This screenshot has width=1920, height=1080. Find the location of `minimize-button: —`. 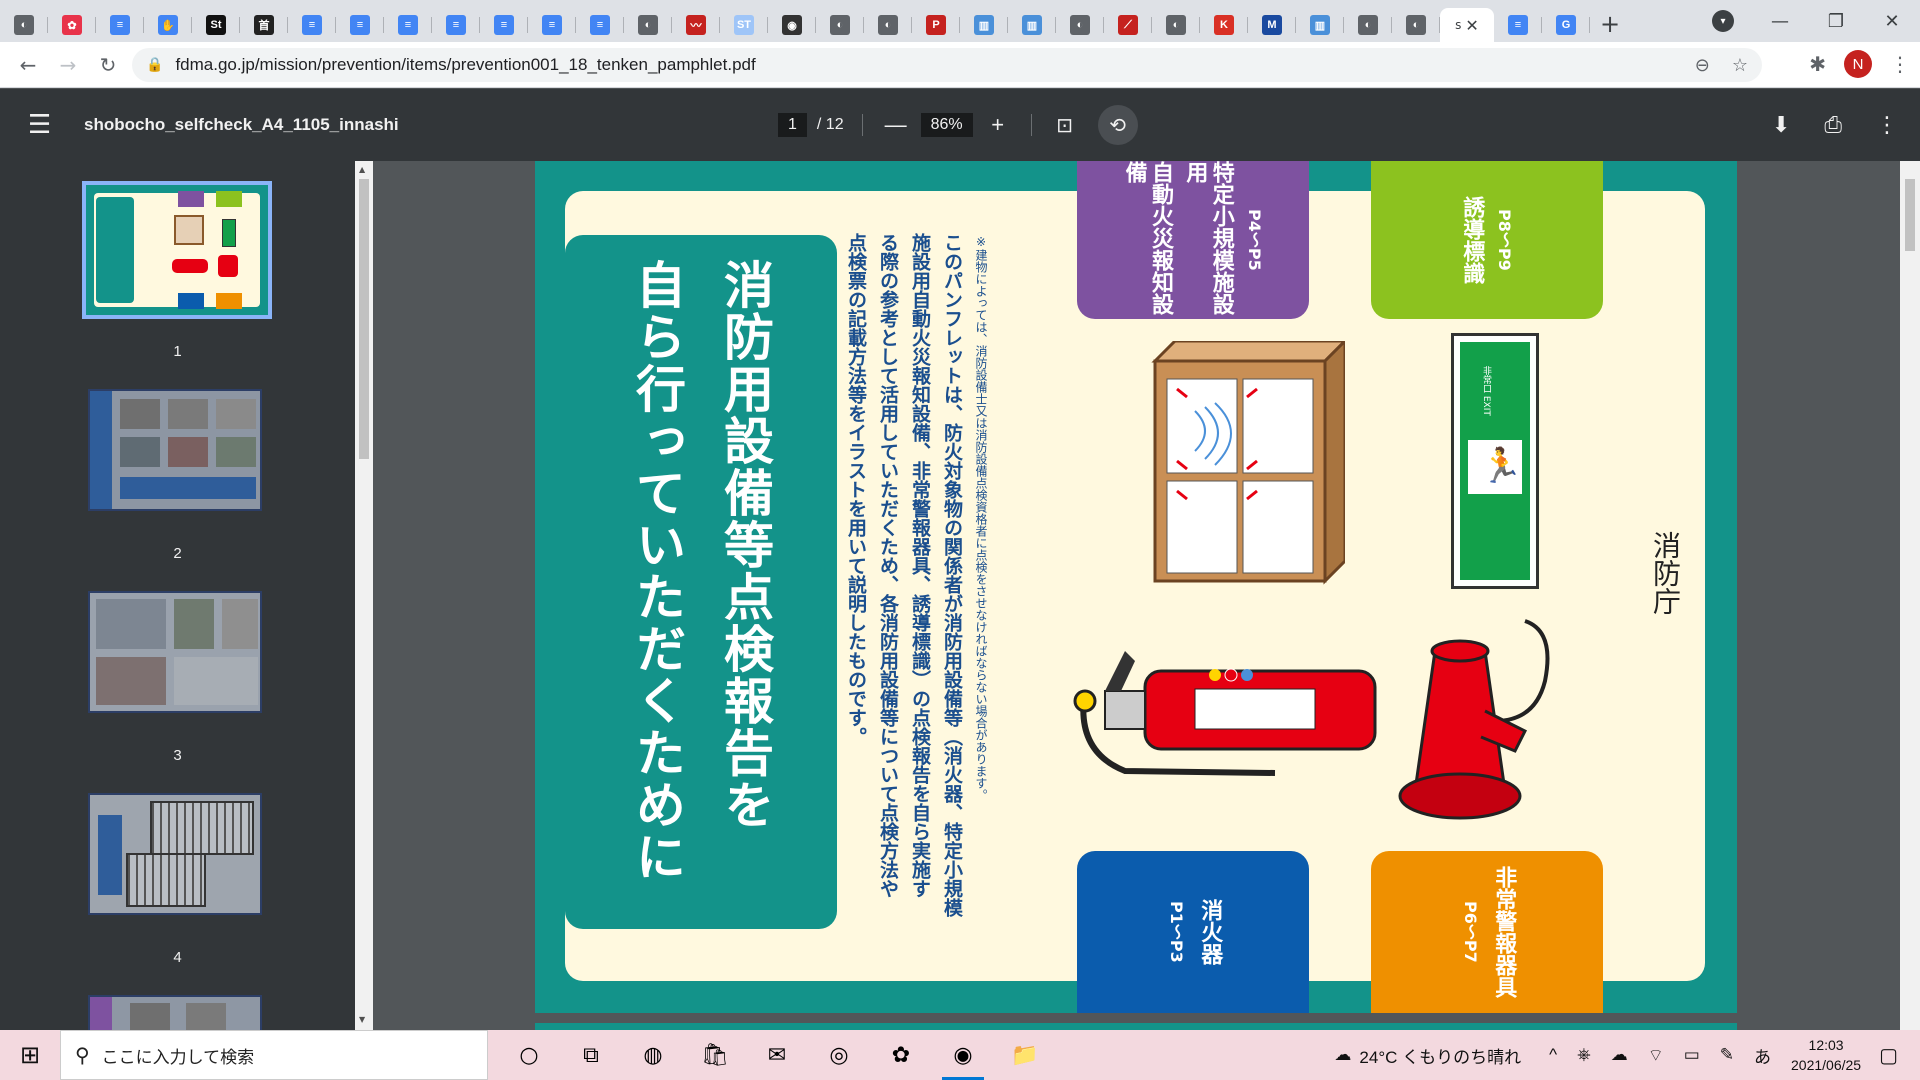

minimize-button: — is located at coordinates (1780, 21).